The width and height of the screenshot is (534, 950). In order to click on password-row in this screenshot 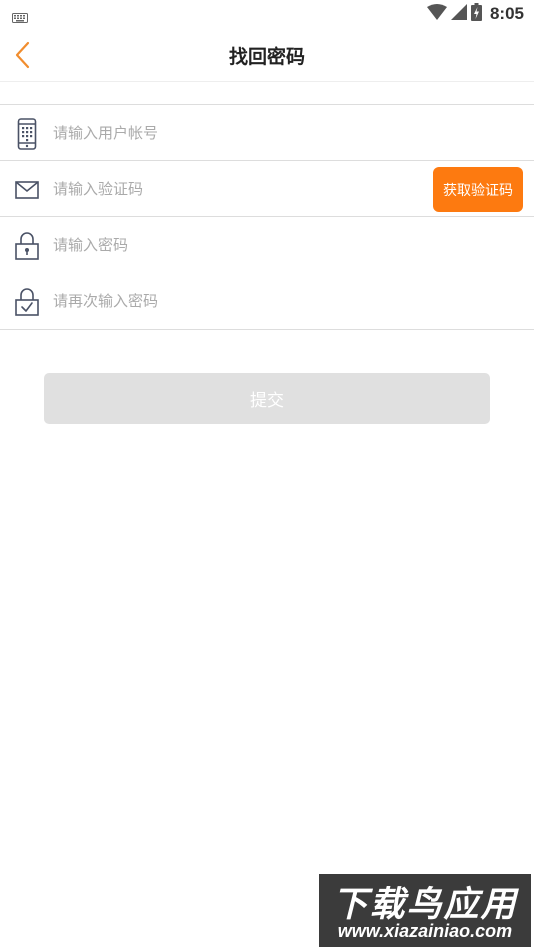, I will do `click(267, 245)`.